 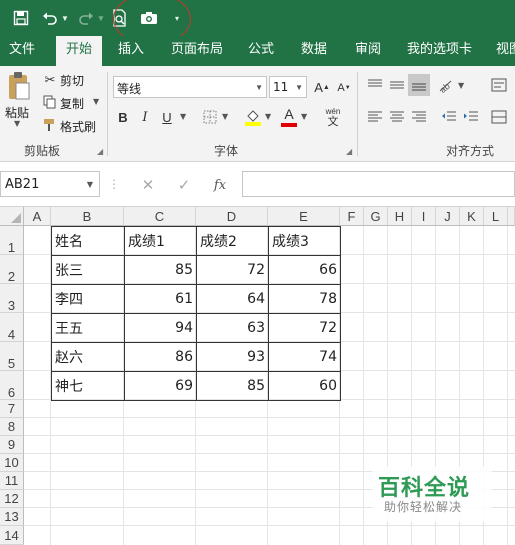 I want to click on tab-data: 数据, so click(x=314, y=51).